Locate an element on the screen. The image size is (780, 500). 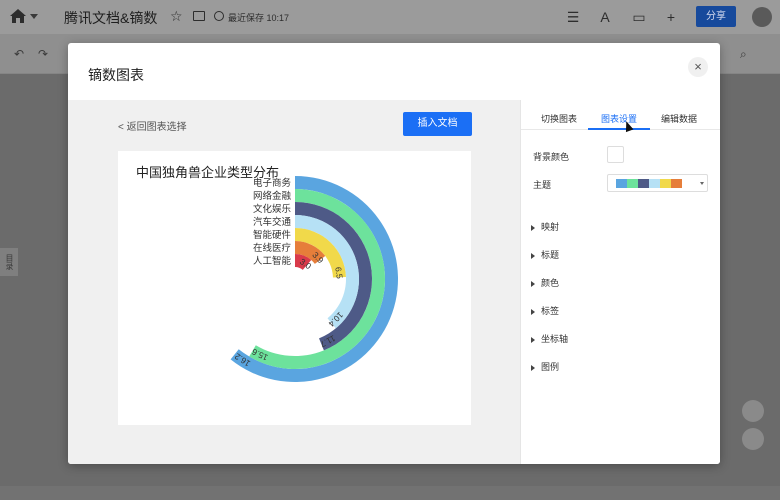
section-label: 标题 is located at coordinates (550, 255).